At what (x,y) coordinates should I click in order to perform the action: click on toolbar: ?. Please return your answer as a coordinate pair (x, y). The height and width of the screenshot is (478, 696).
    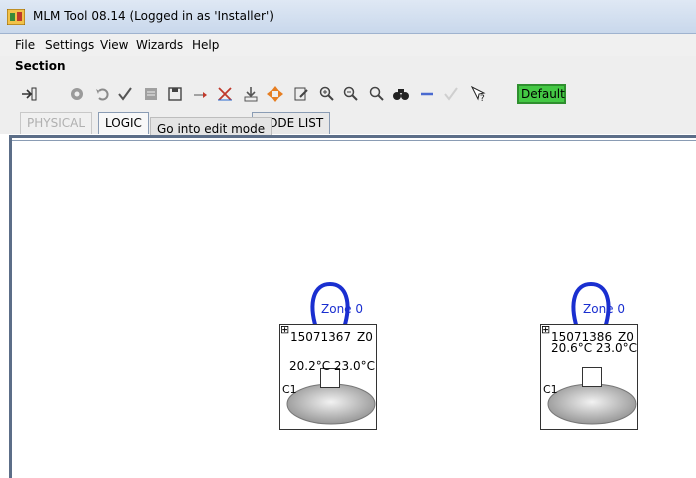
    Looking at the image, I should click on (348, 94).